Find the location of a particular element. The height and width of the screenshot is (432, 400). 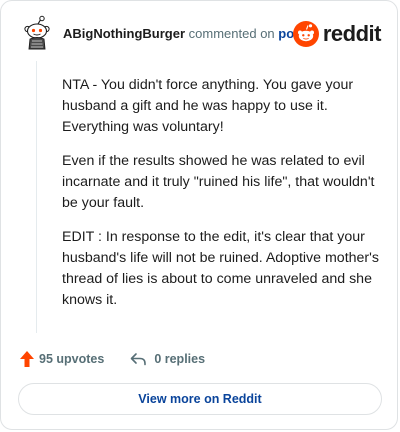

replies-button: 0 replies is located at coordinates (167, 359).